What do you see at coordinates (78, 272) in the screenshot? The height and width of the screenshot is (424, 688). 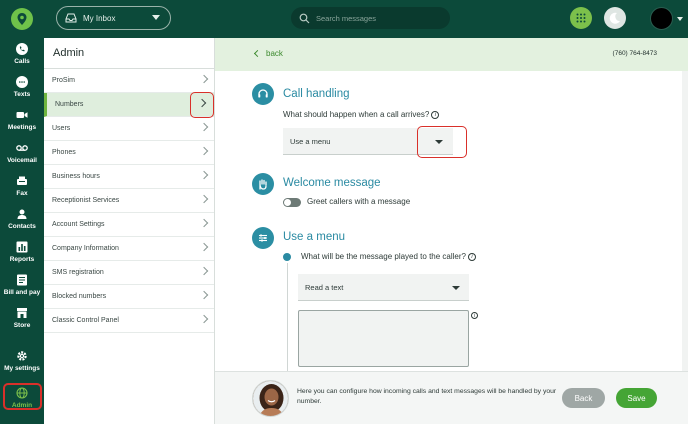 I see `admin-item-label: SMS registration` at bounding box center [78, 272].